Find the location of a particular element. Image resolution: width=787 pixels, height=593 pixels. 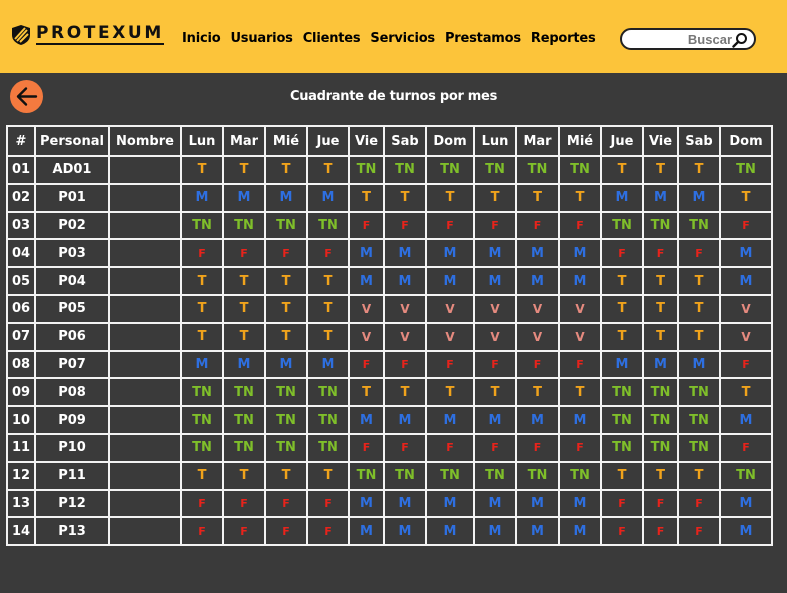

personal-code: P08 is located at coordinates (72, 392).